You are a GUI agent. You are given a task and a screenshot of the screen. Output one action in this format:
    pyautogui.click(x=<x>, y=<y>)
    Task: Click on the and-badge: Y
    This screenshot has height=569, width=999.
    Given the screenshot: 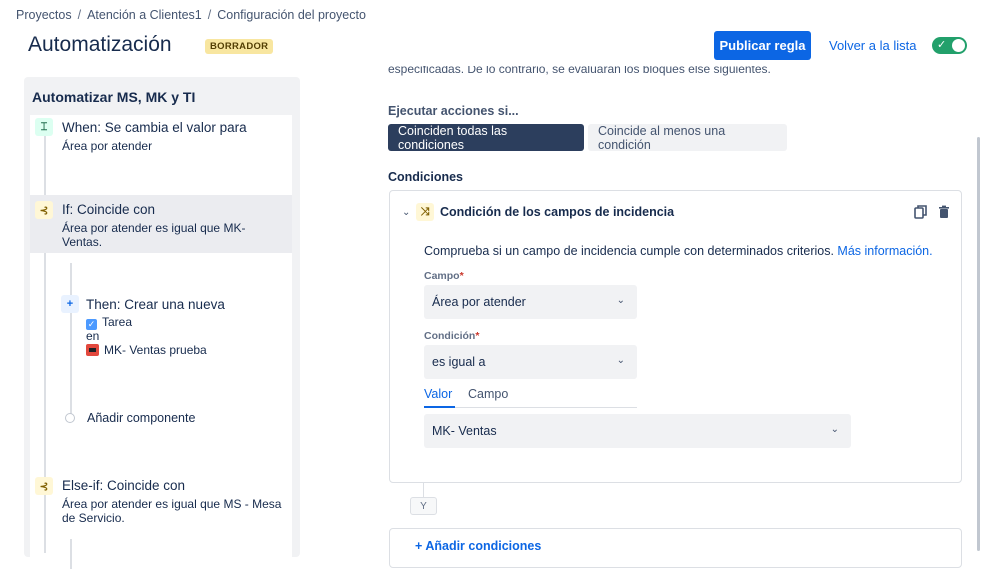 What is the action you would take?
    pyautogui.click(x=423, y=506)
    